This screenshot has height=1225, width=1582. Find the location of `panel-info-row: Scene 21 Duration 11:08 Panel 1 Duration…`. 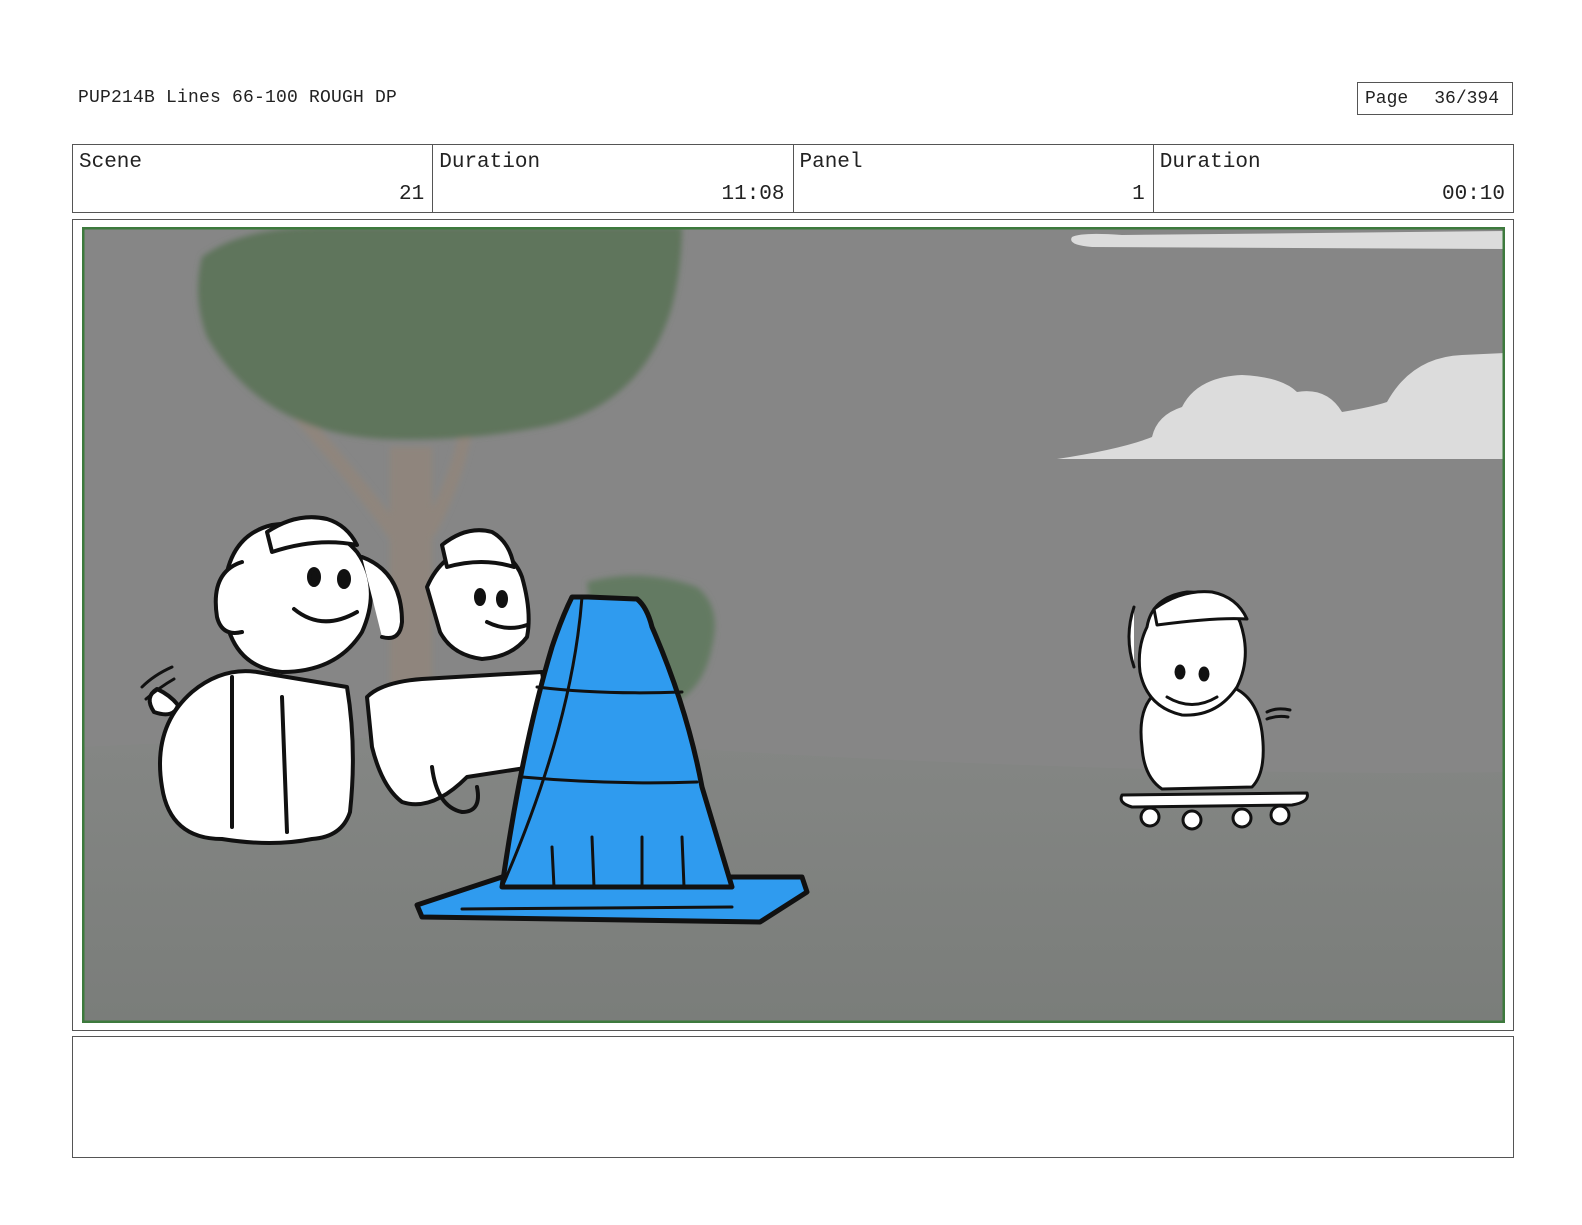

panel-info-row: Scene 21 Duration 11:08 Panel 1 Duration… is located at coordinates (793, 178).